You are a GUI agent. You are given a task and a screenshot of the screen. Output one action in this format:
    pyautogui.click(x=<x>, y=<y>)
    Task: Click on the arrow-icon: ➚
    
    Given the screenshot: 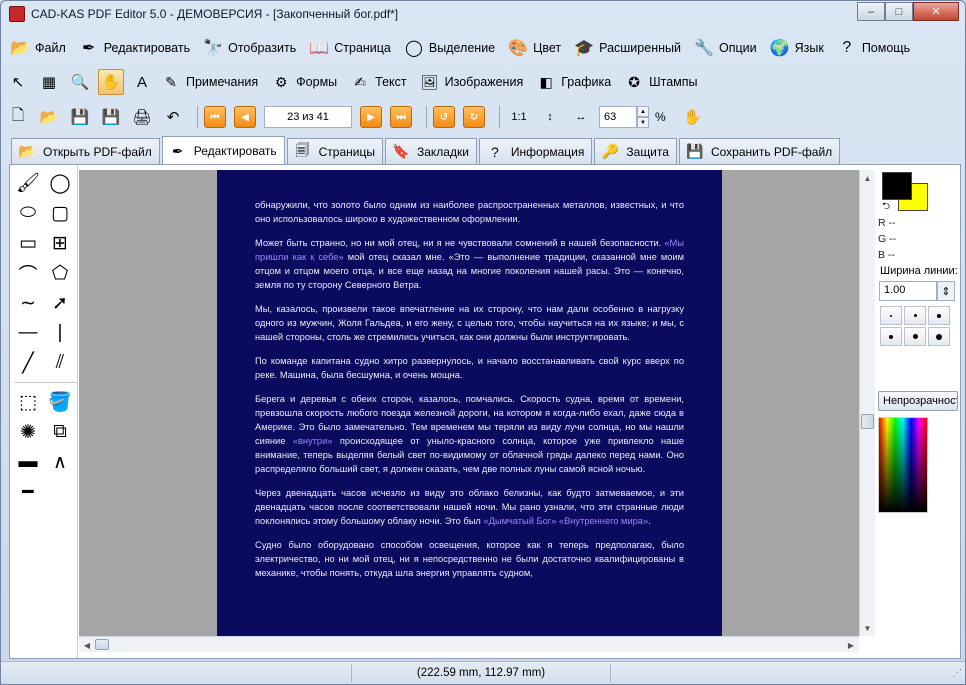 What is the action you would take?
    pyautogui.click(x=60, y=303)
    